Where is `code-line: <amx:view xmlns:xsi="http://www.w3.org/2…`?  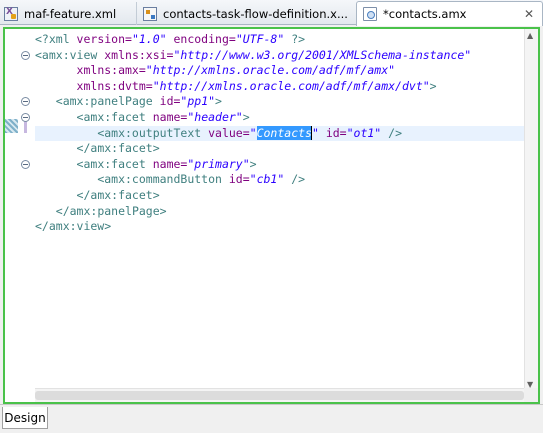 code-line: <amx:view xmlns:xsi="http://www.w3.org/2… is located at coordinates (272, 56).